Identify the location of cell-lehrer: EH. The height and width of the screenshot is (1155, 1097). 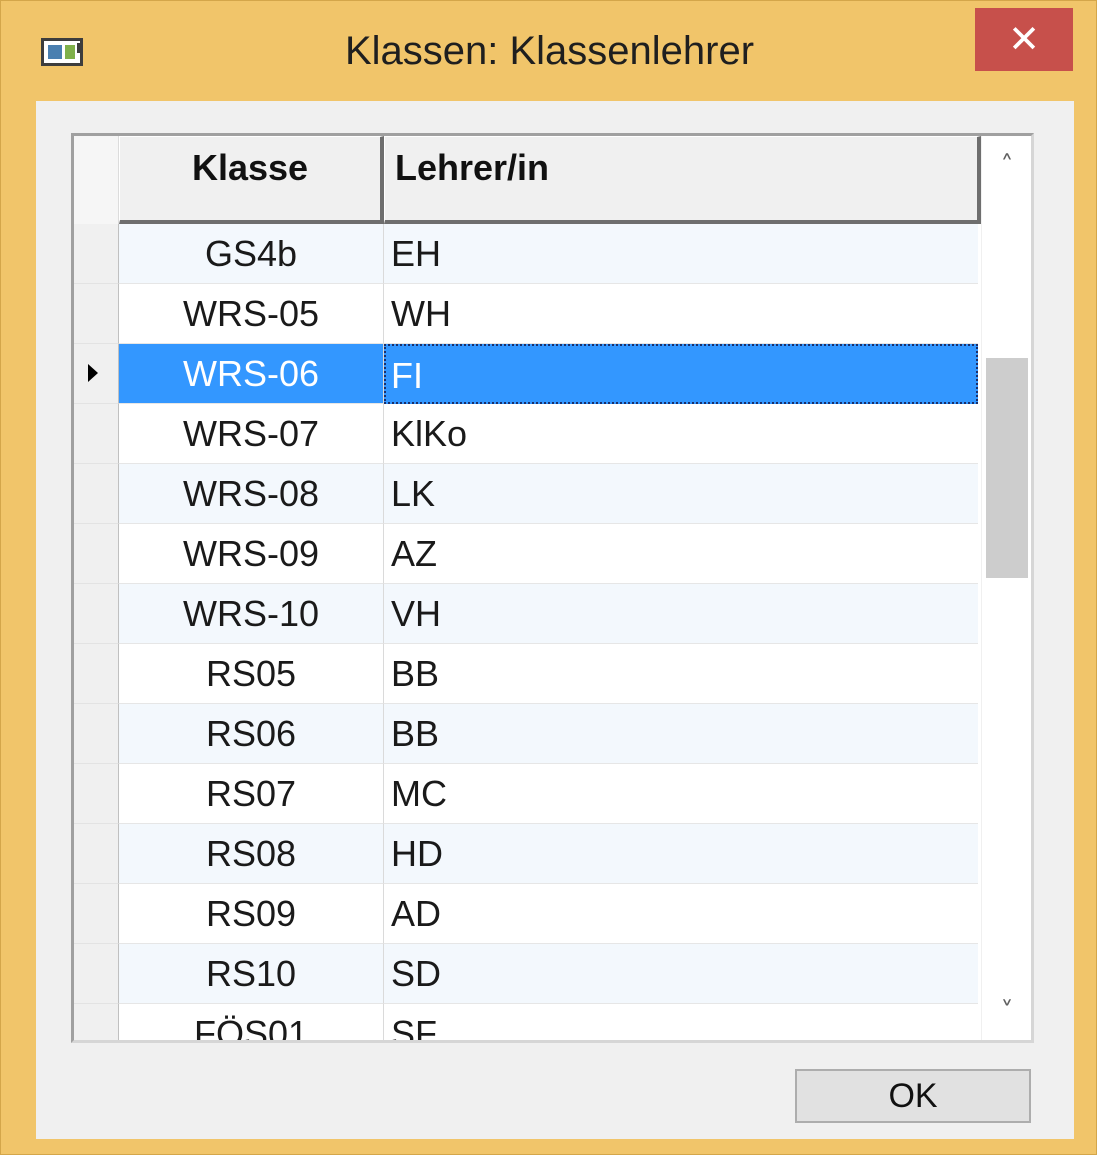
(681, 254).